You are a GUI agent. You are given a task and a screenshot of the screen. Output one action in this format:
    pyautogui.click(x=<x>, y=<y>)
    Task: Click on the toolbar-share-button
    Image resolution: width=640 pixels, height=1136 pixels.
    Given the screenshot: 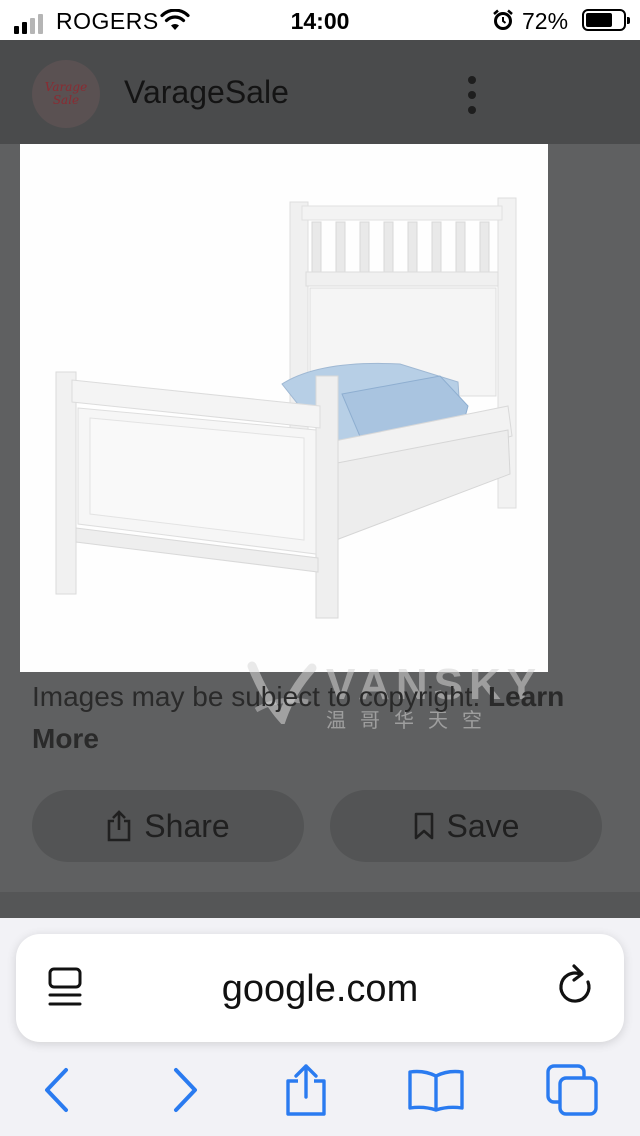 What is the action you would take?
    pyautogui.click(x=306, y=1090)
    